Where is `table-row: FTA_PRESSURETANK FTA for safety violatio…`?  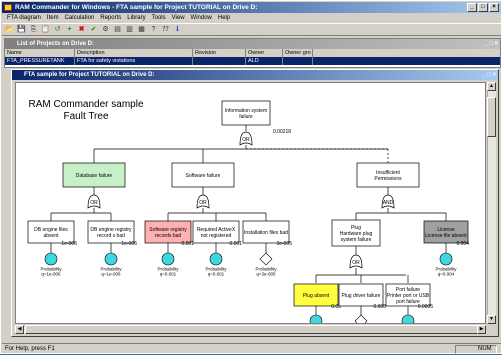
table-row: FTA_PRESSURETANK FTA for safety violatio… is located at coordinates (252, 61).